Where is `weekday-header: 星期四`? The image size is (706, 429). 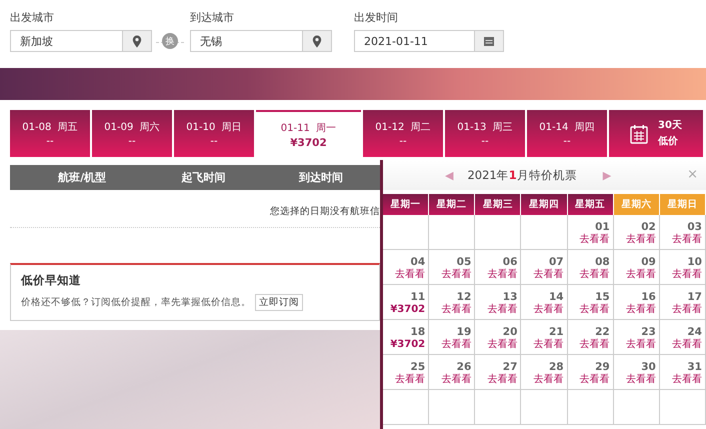 weekday-header: 星期四 is located at coordinates (544, 204).